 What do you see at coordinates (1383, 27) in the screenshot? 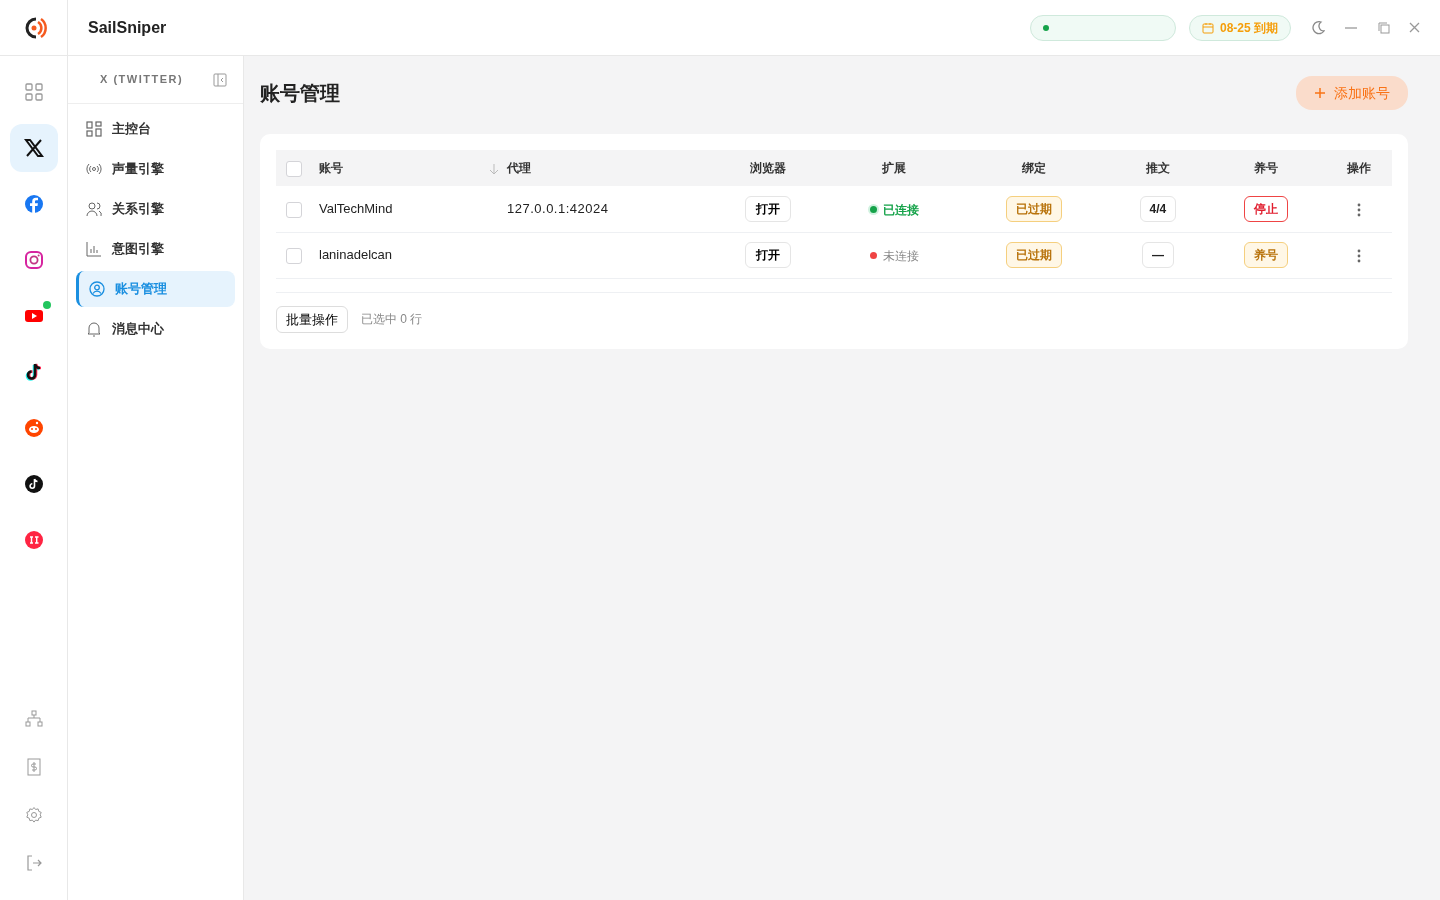
I see `restore-icon` at bounding box center [1383, 27].